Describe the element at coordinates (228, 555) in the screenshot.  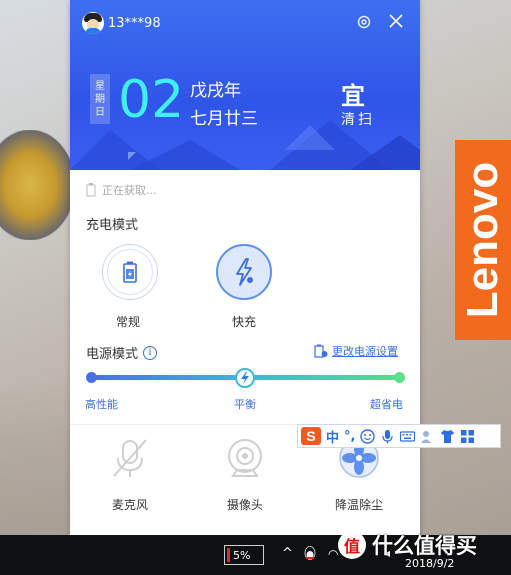
I see `battery-level-indicator` at that location.